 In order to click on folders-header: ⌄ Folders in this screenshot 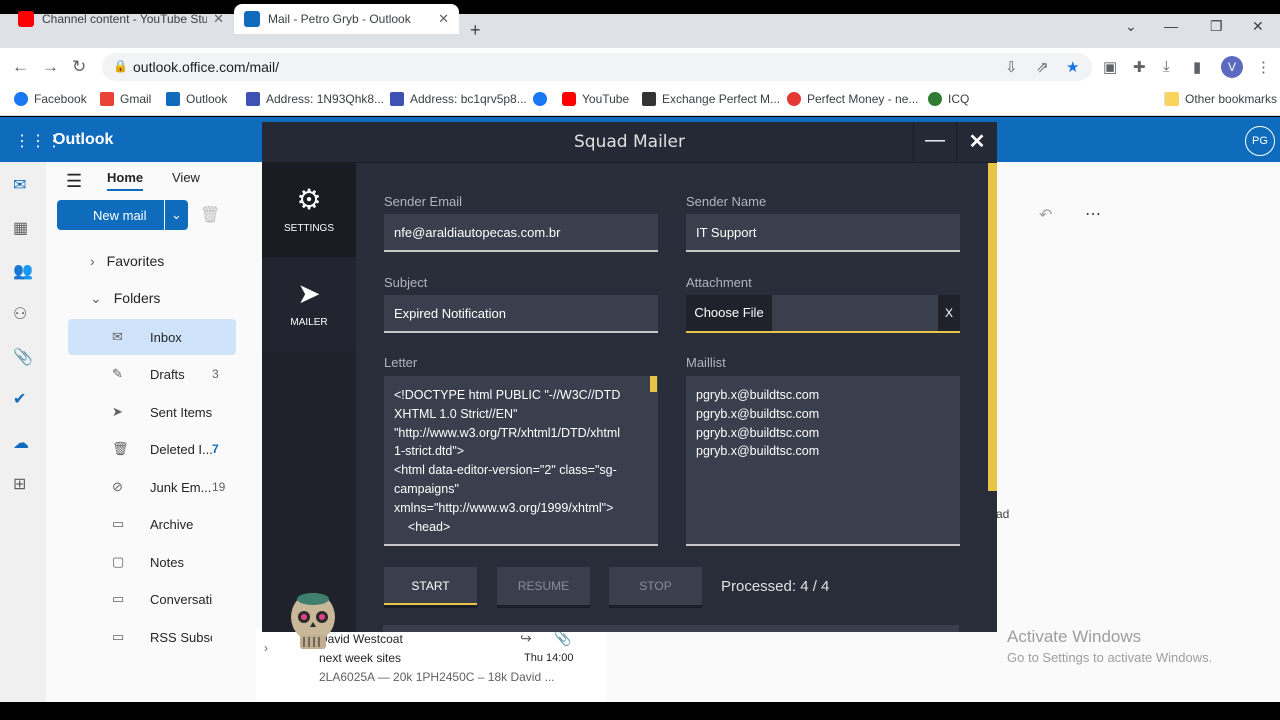, I will do `click(125, 298)`.